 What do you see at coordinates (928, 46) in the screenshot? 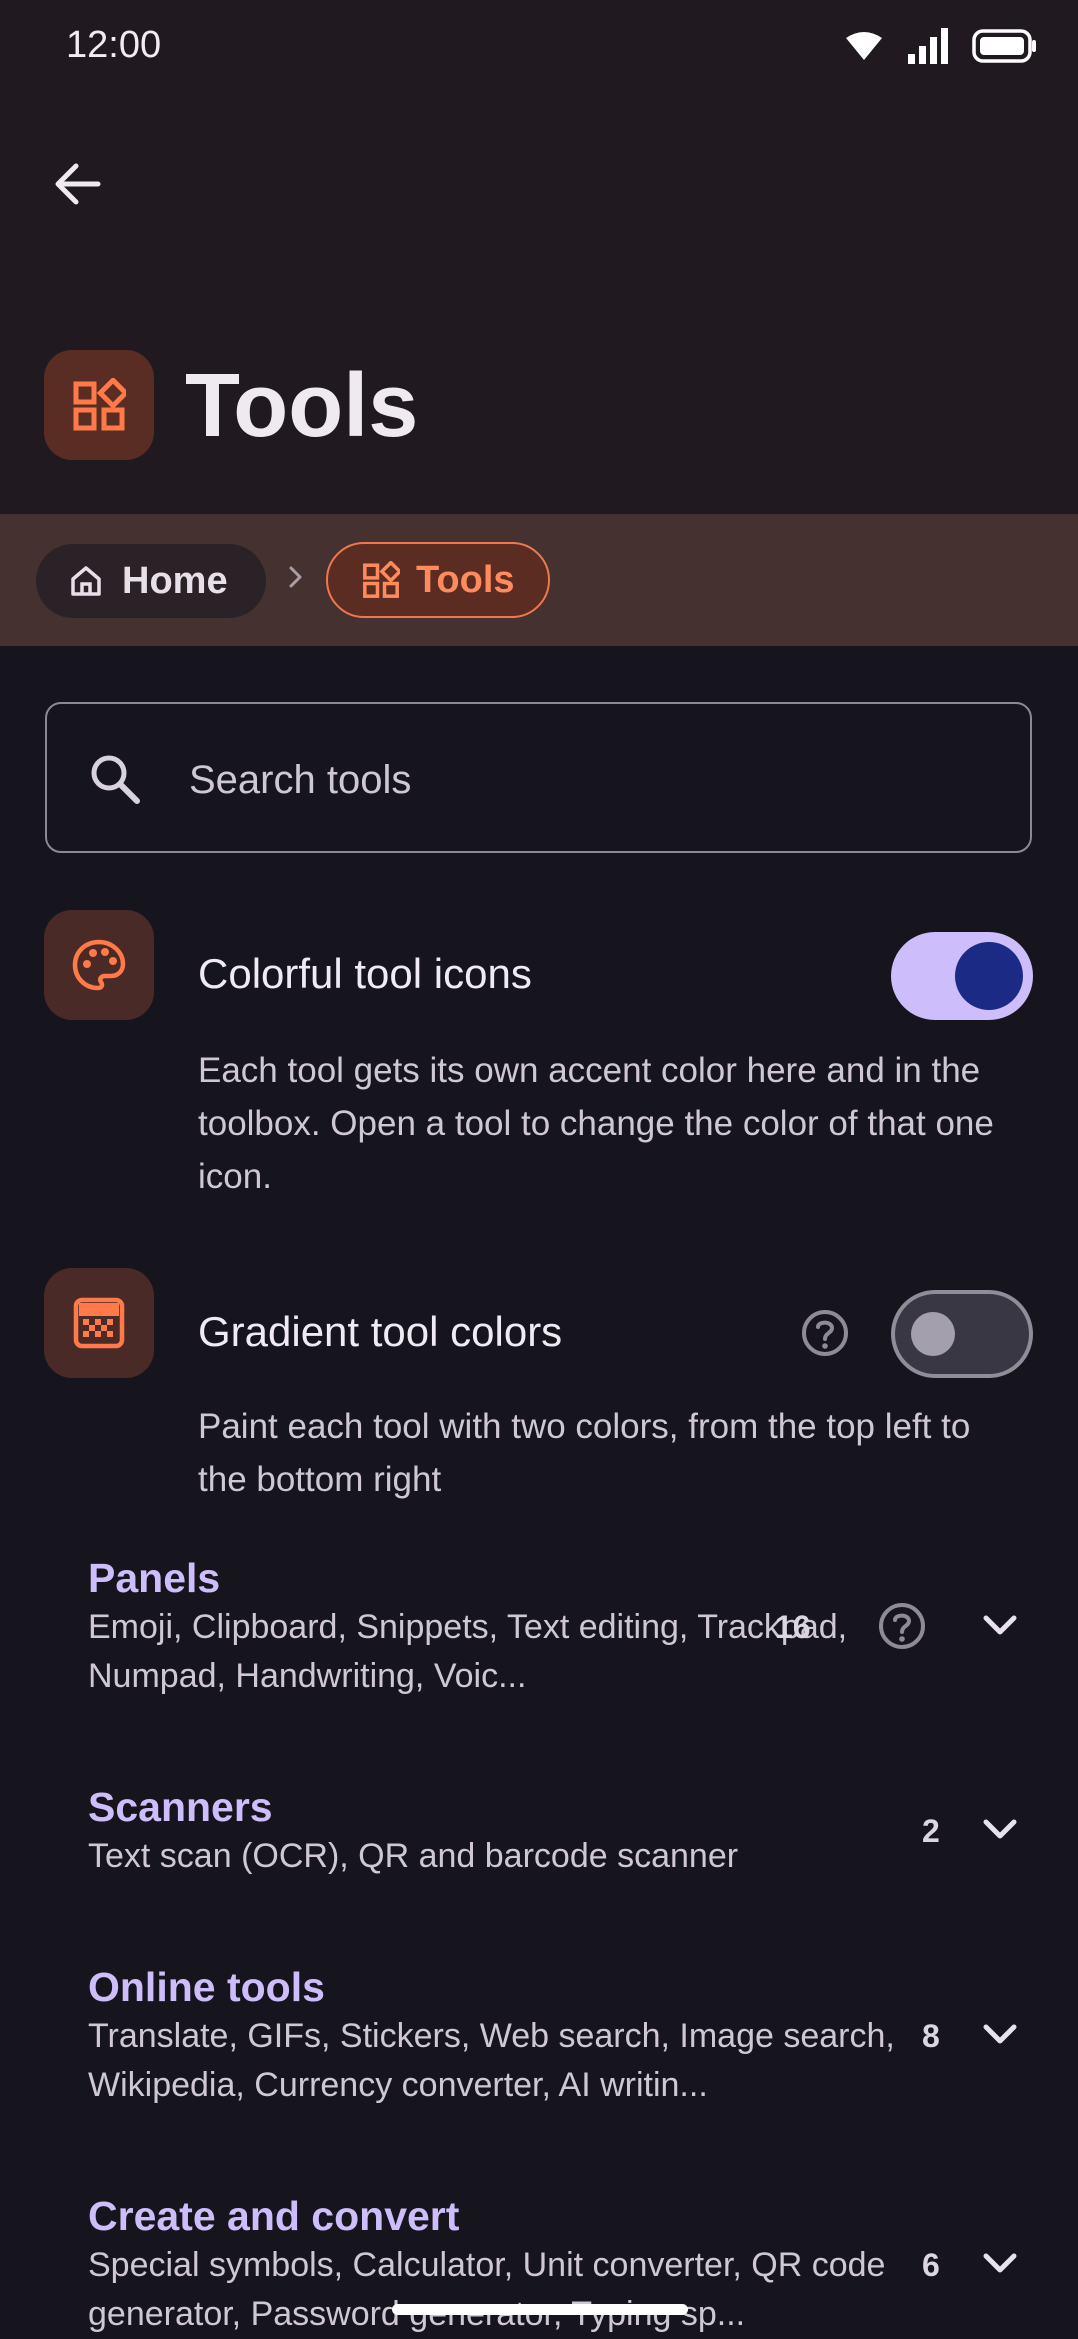
I see `signal-icon` at bounding box center [928, 46].